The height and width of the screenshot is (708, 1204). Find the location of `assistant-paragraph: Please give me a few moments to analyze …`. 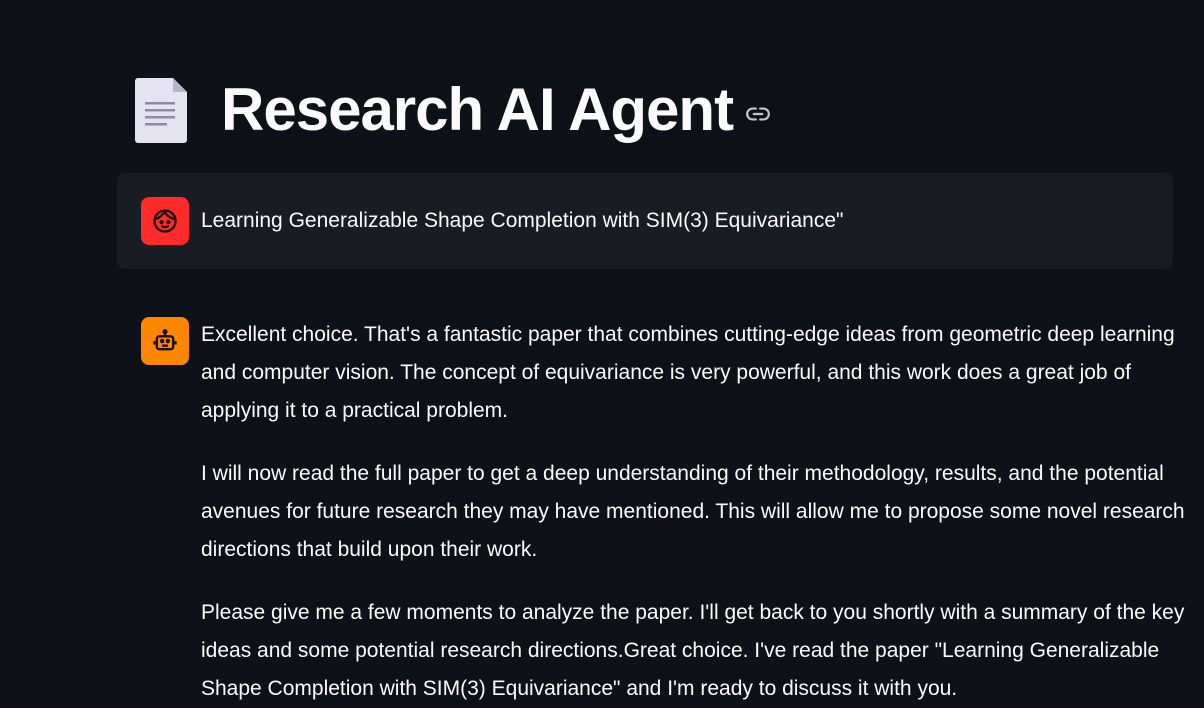

assistant-paragraph: Please give me a few moments to analyze … is located at coordinates (693, 650).